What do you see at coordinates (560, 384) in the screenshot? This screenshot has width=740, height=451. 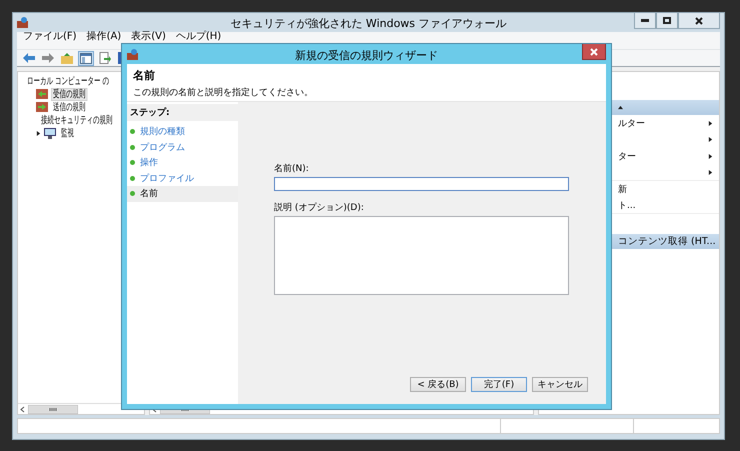 I see `dialog-button: キャンセル` at bounding box center [560, 384].